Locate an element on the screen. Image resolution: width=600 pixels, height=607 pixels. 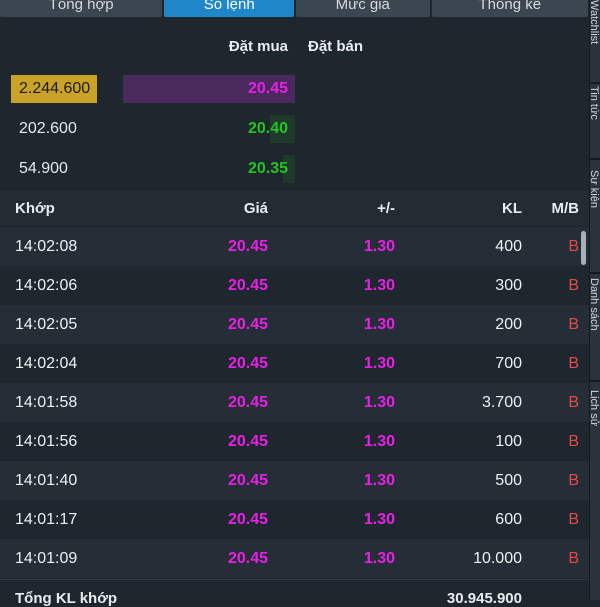
trade-row: 14:02:05 20.45 1.30 200 B is located at coordinates (295, 324).